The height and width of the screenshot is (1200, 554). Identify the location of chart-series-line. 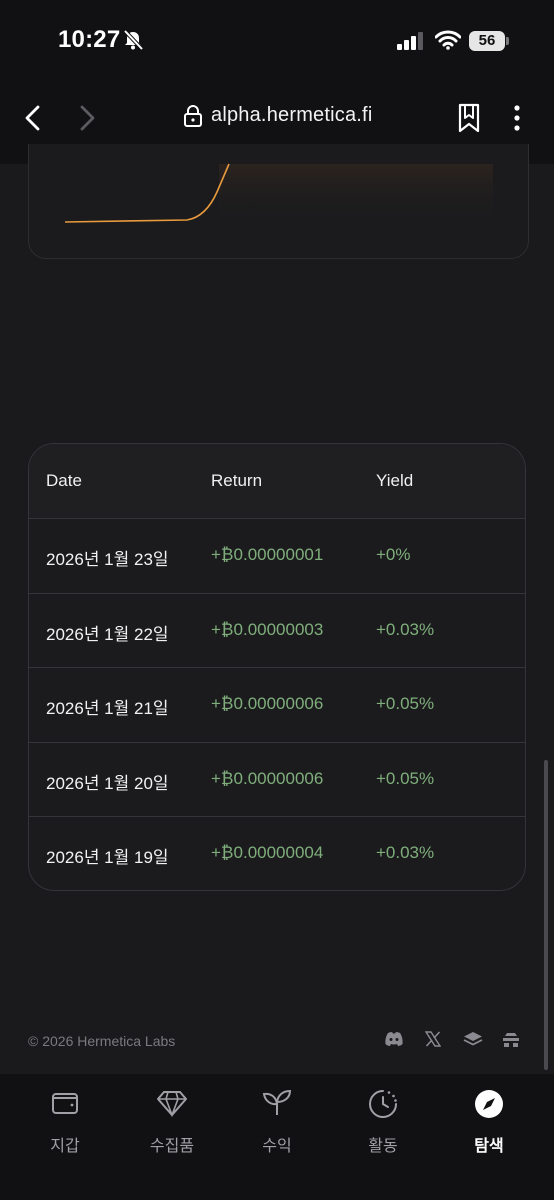
(147, 193).